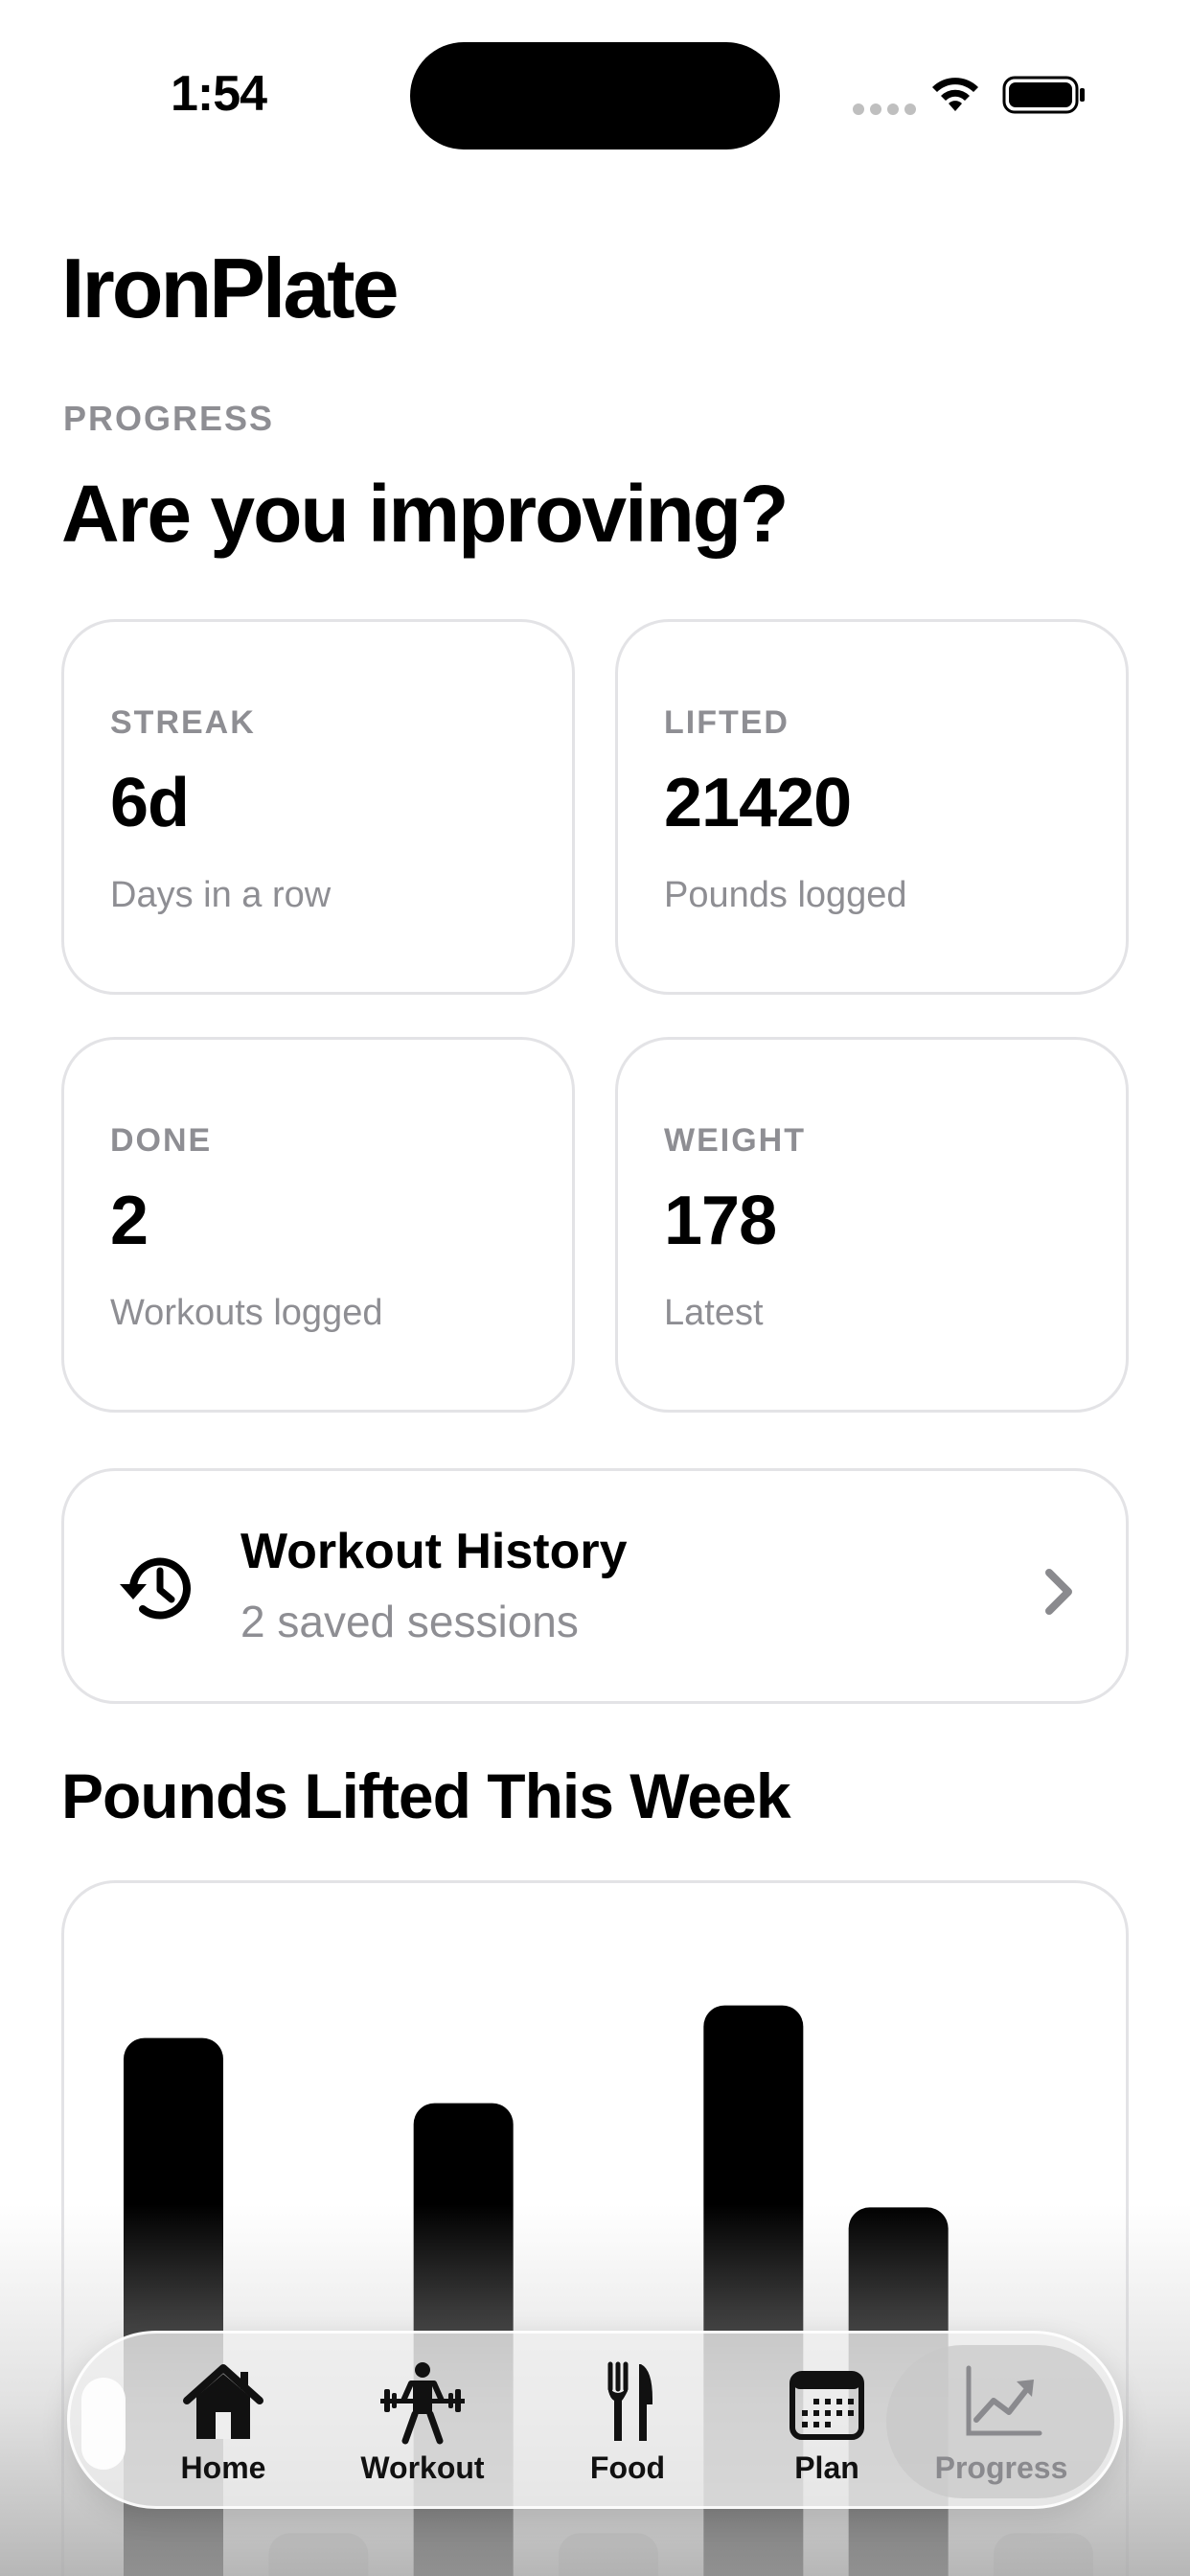 Image resolution: width=1190 pixels, height=2576 pixels. Describe the element at coordinates (955, 94) in the screenshot. I see `wifi-icon` at that location.